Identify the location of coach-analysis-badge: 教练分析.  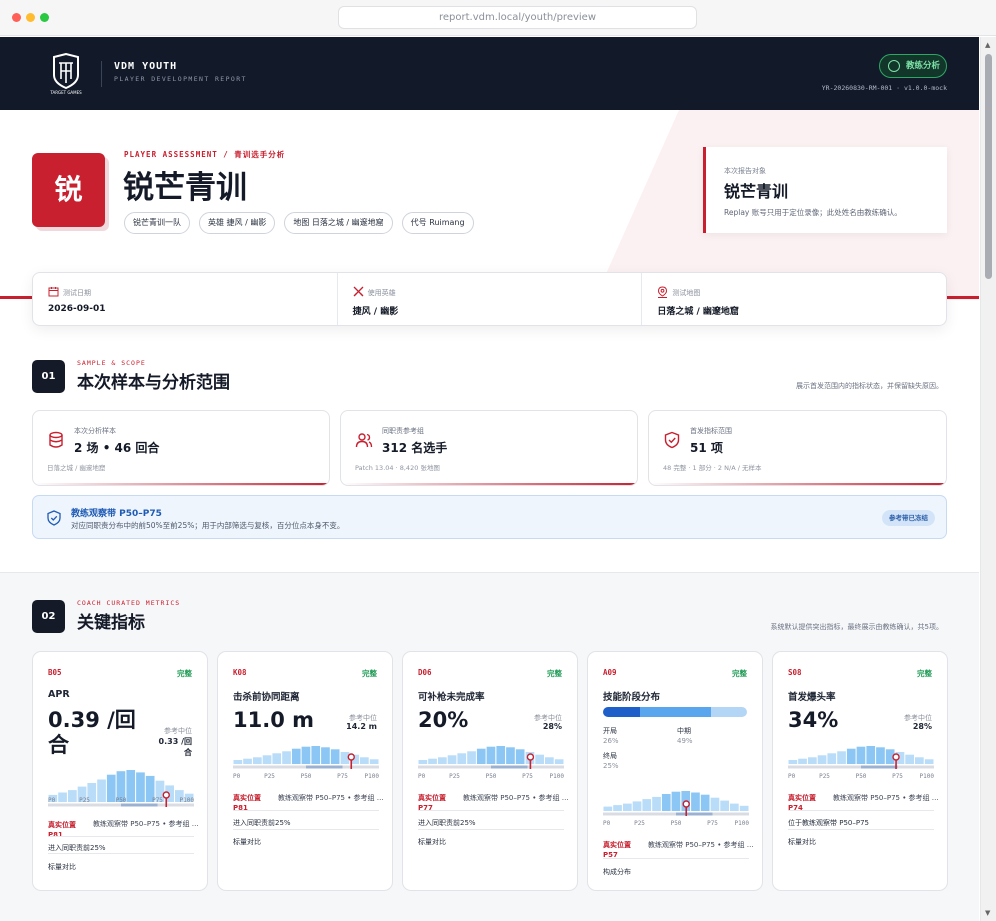
(913, 66).